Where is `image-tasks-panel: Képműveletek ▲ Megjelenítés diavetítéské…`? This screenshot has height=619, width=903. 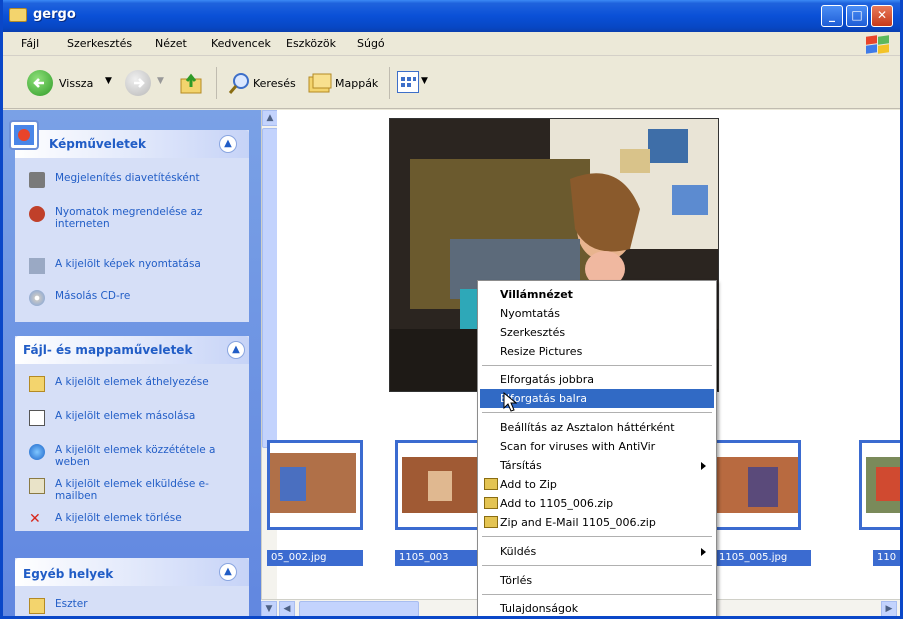 image-tasks-panel: Képműveletek ▲ Megjelenítés diavetítéské… is located at coordinates (129, 221).